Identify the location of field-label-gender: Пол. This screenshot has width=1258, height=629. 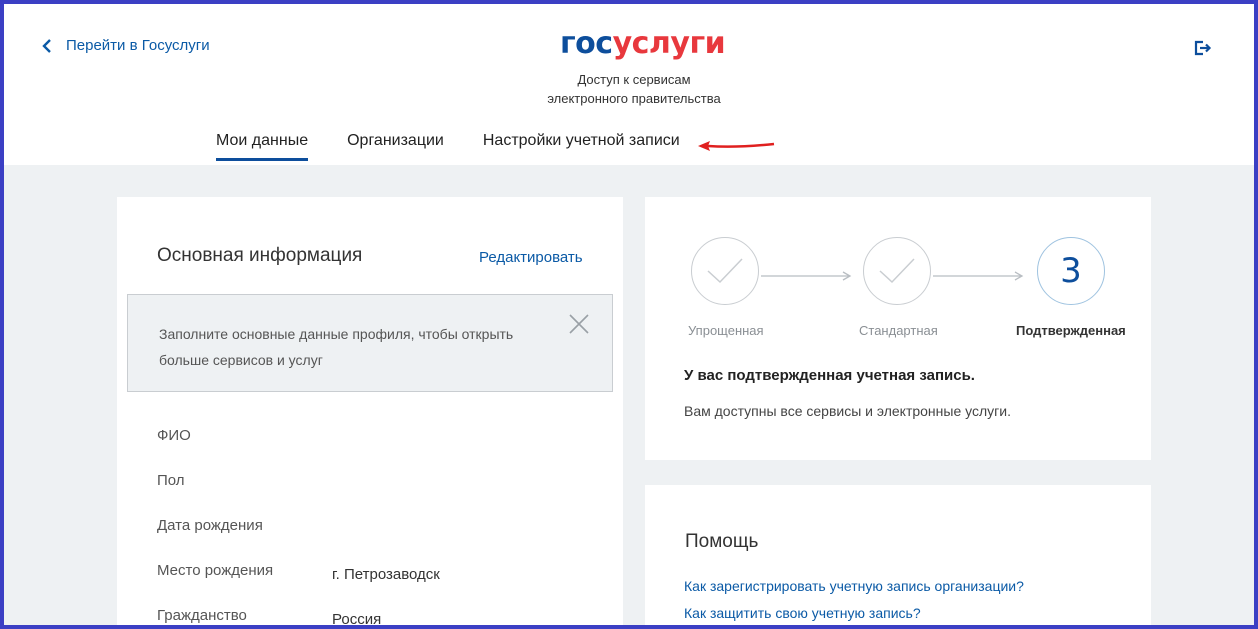
(171, 480).